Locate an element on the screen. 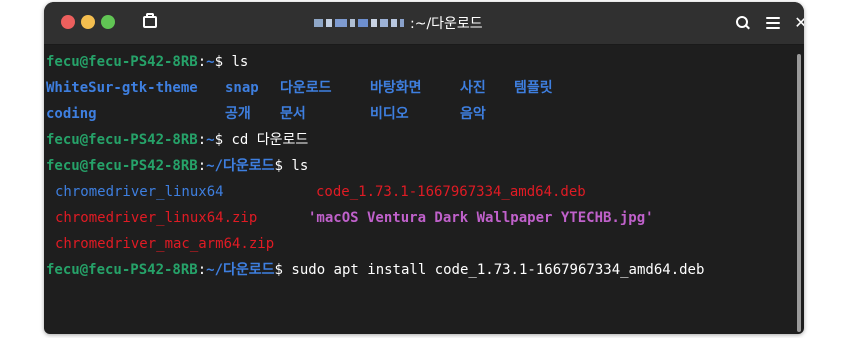  maximize-window-button is located at coordinates (108, 22).